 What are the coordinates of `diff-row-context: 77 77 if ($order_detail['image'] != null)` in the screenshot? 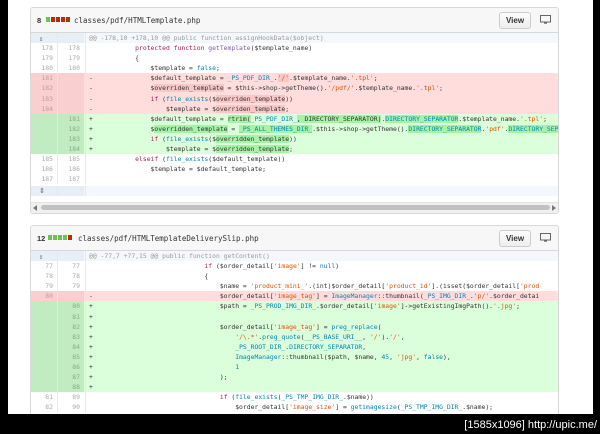 It's located at (294, 266).